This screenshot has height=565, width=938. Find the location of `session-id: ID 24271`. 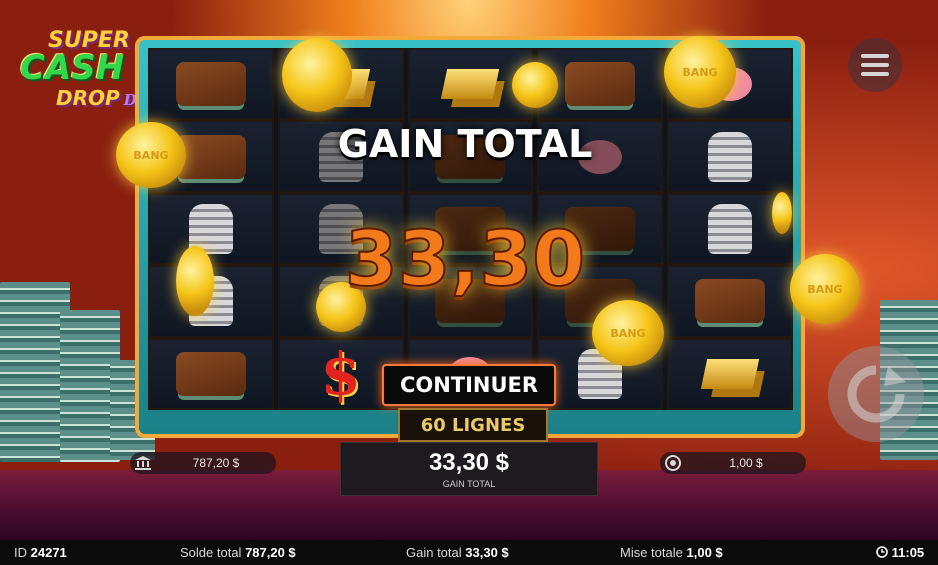

session-id: ID 24271 is located at coordinates (40, 552).